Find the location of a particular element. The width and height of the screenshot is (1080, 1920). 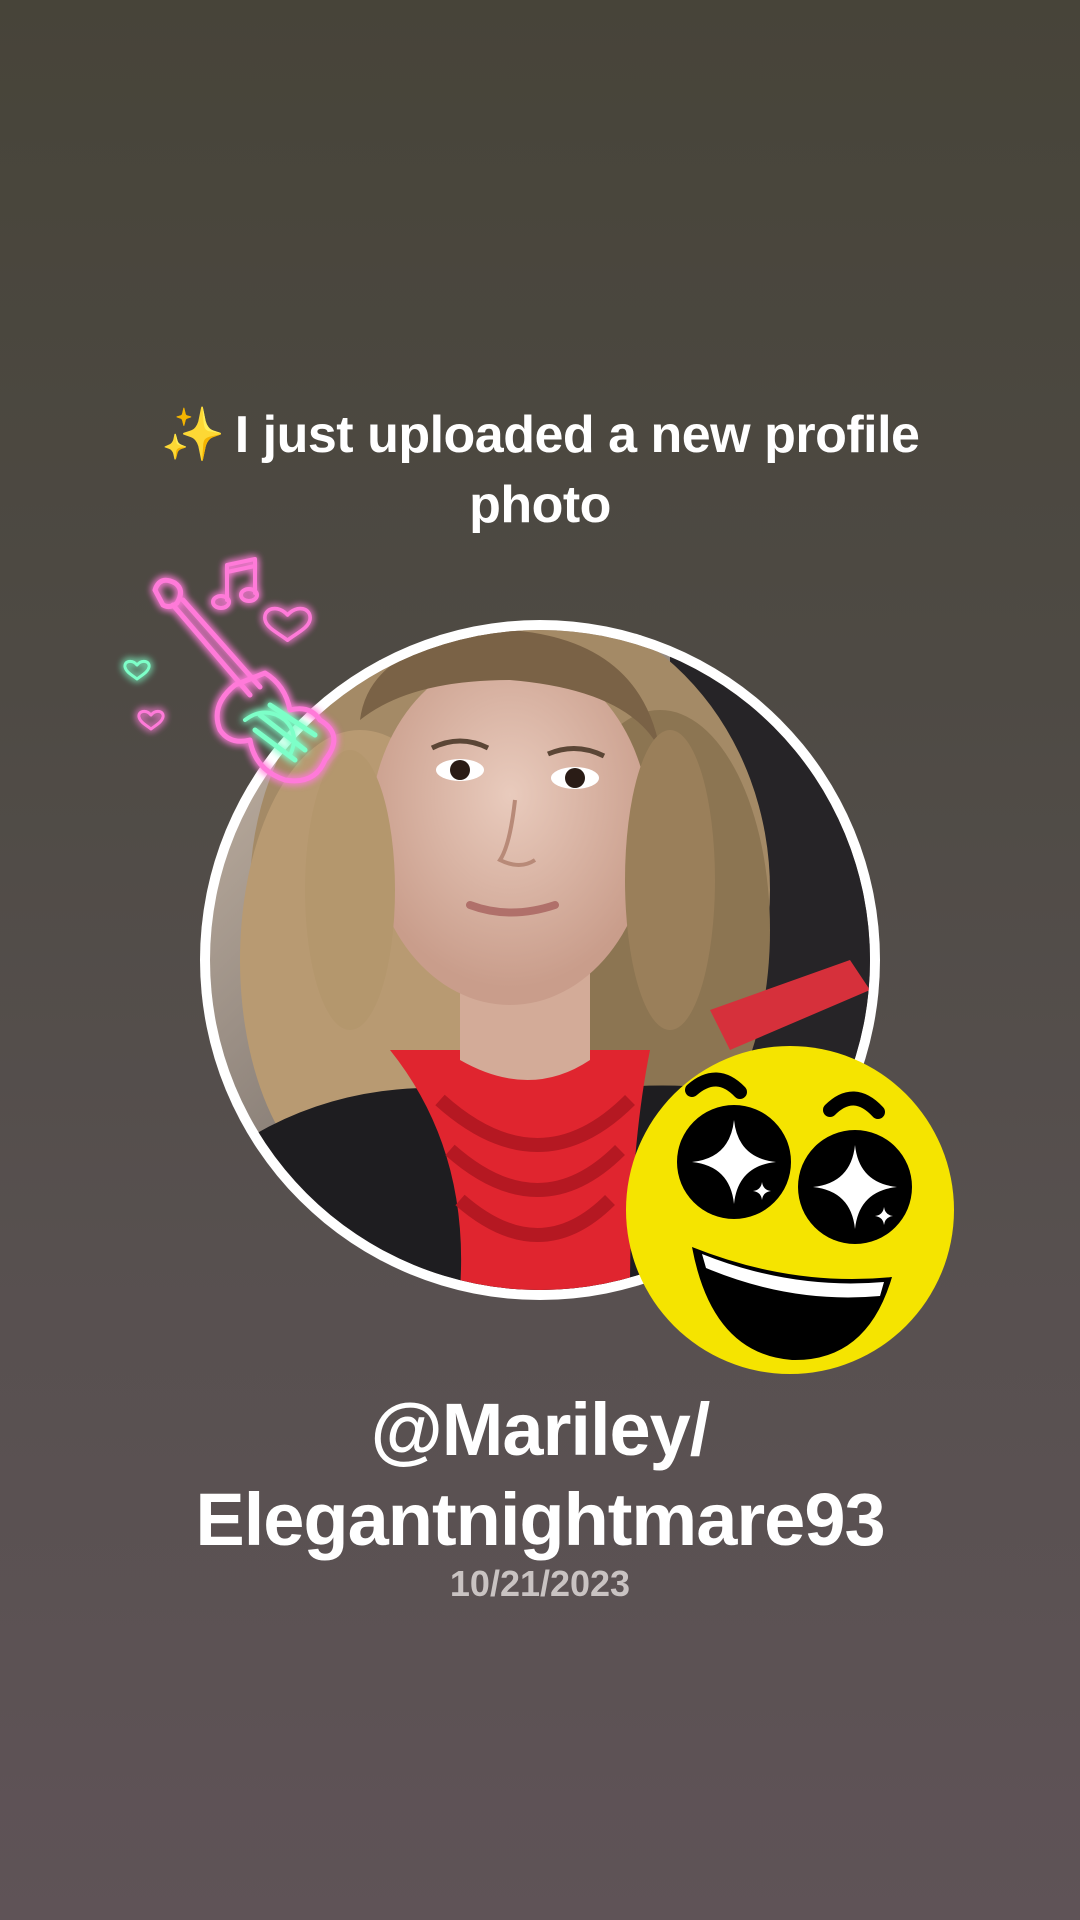

headline: ✨ I just uploaded a new profile photo is located at coordinates (540, 470).